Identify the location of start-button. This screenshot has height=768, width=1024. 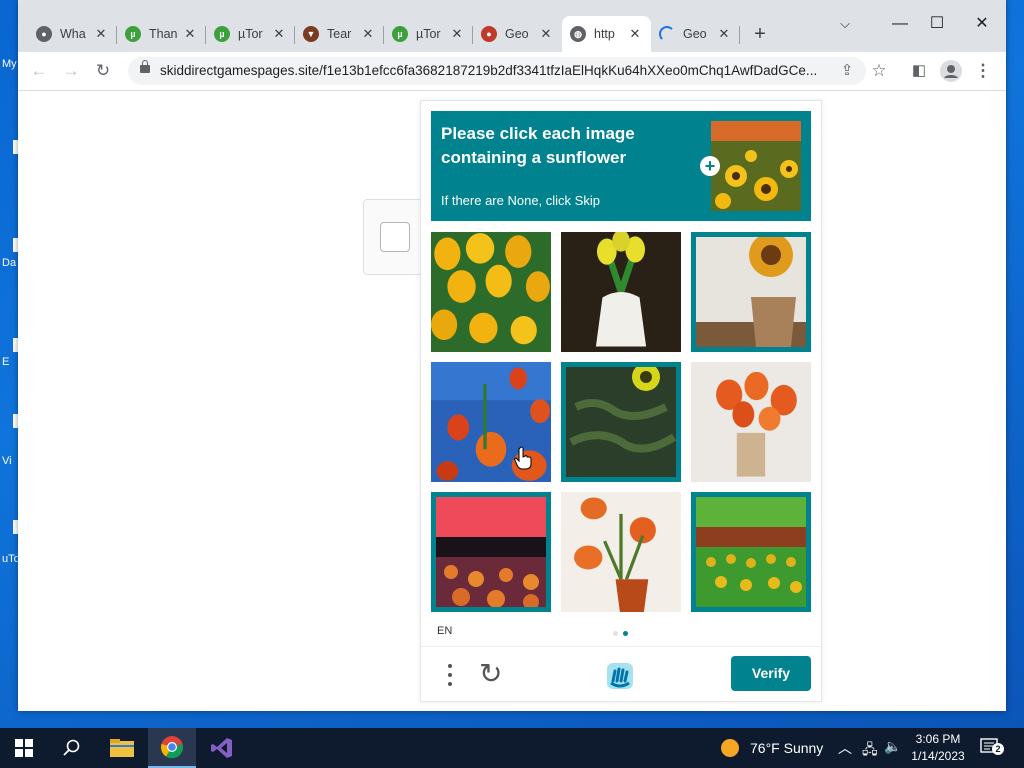
(24, 748).